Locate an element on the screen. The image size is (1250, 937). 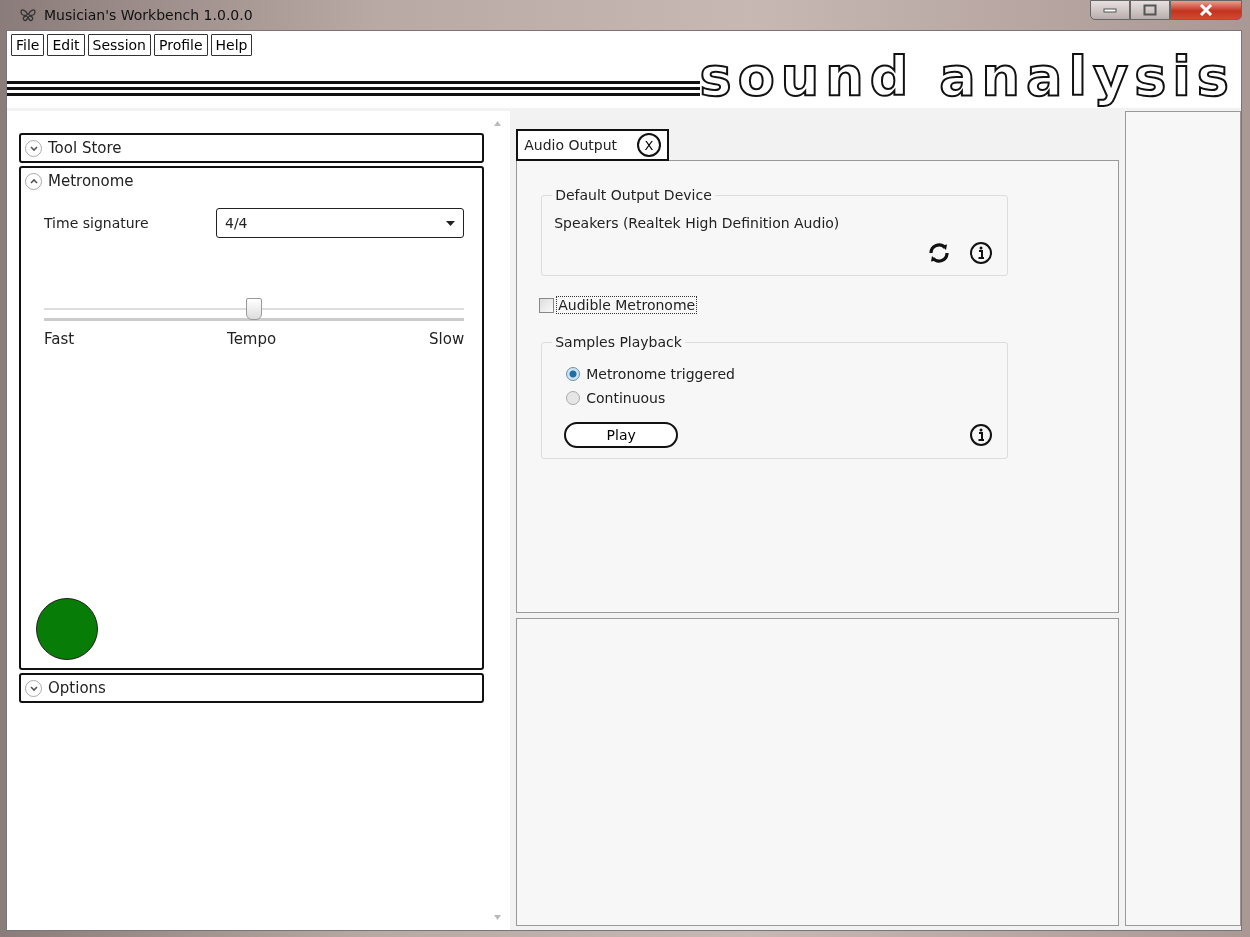
chevron-up-icon is located at coordinates (33, 181).